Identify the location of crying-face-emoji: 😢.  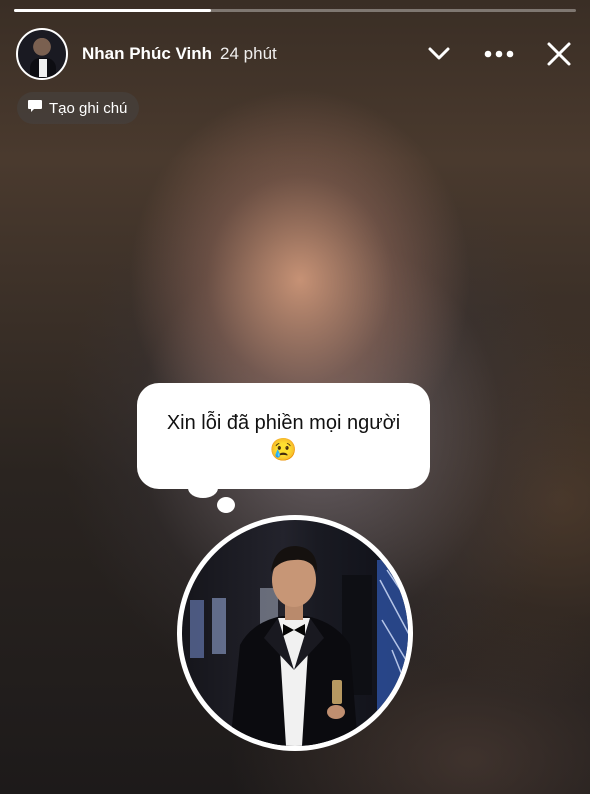
(283, 449).